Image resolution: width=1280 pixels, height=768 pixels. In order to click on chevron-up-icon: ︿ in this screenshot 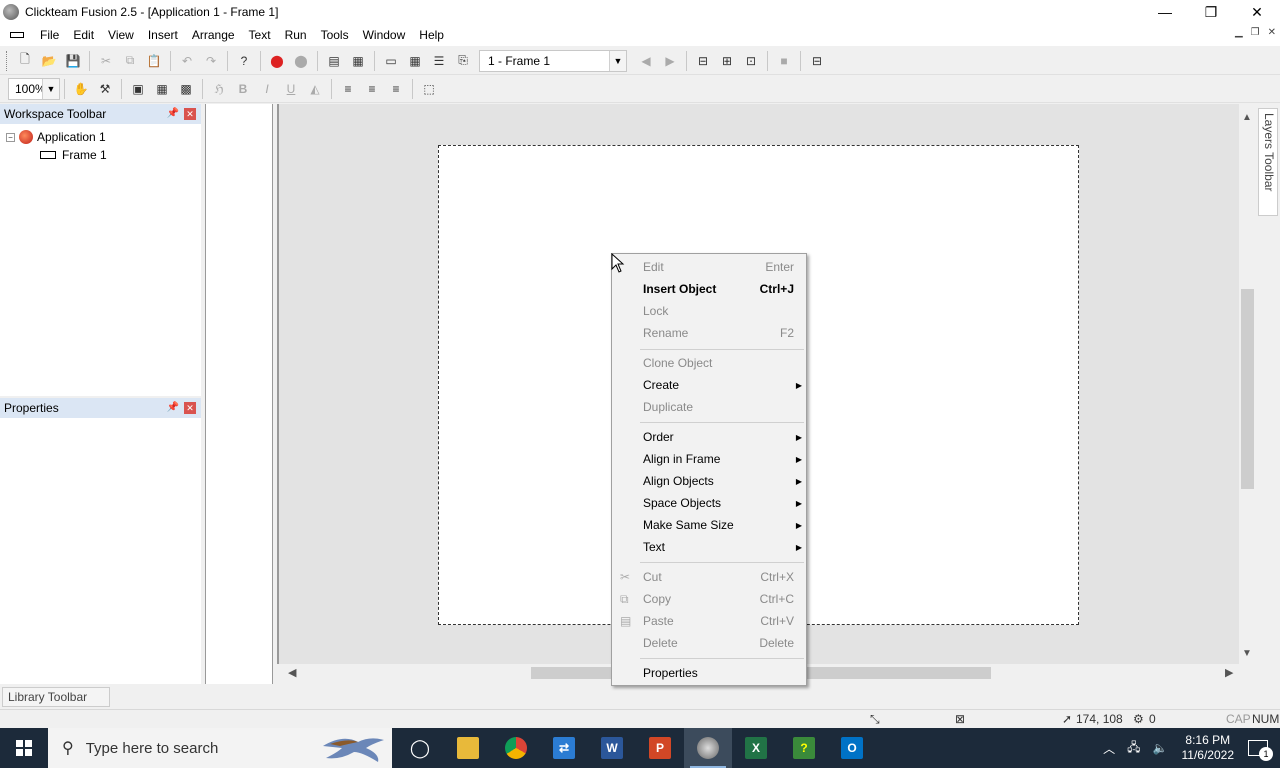, I will do `click(1109, 748)`.